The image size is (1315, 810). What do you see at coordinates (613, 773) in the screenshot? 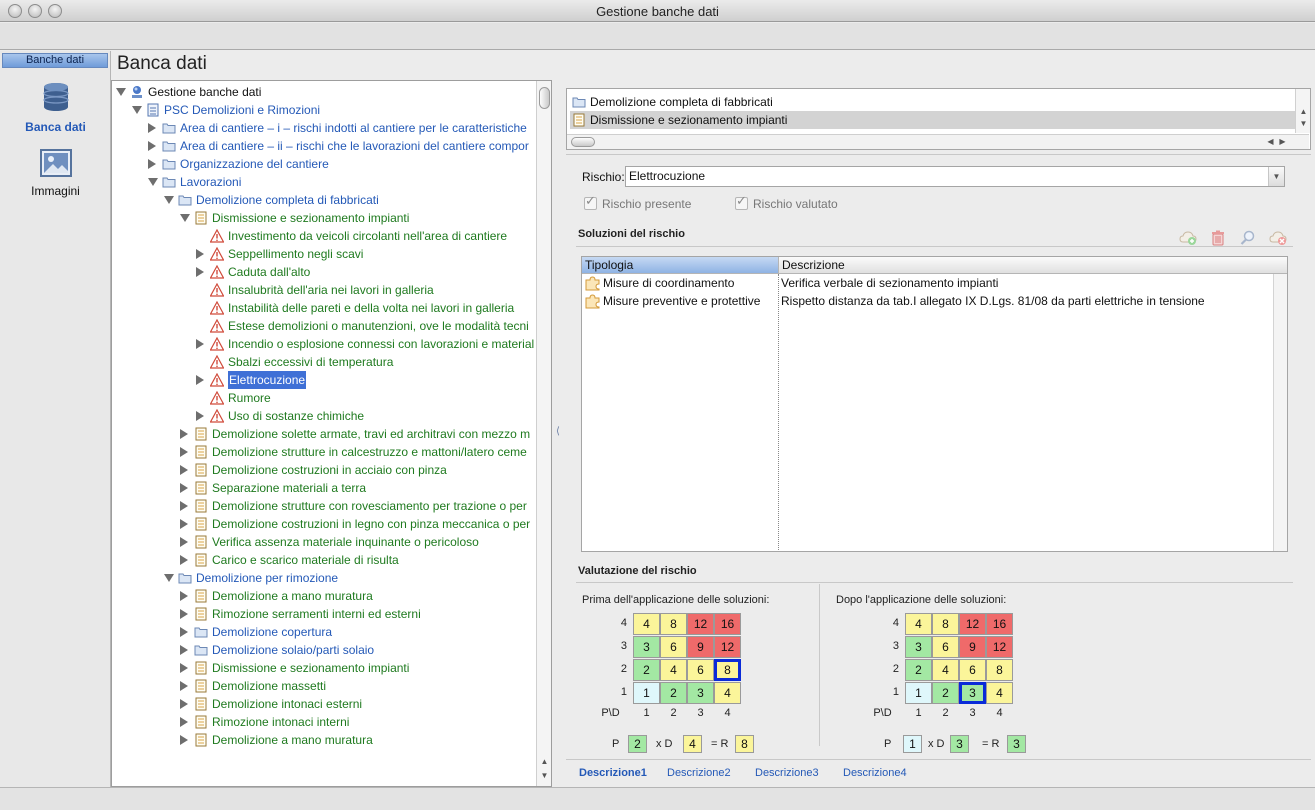
I see `tab-descrizione1: Descrizione1` at bounding box center [613, 773].